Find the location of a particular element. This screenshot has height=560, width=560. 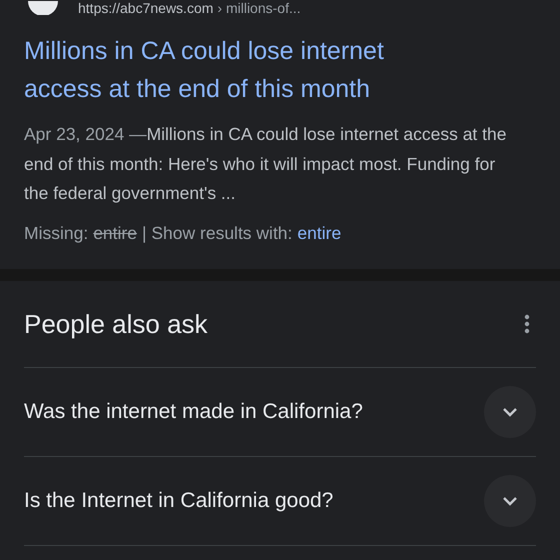

site-logo-icon is located at coordinates (43, 8).